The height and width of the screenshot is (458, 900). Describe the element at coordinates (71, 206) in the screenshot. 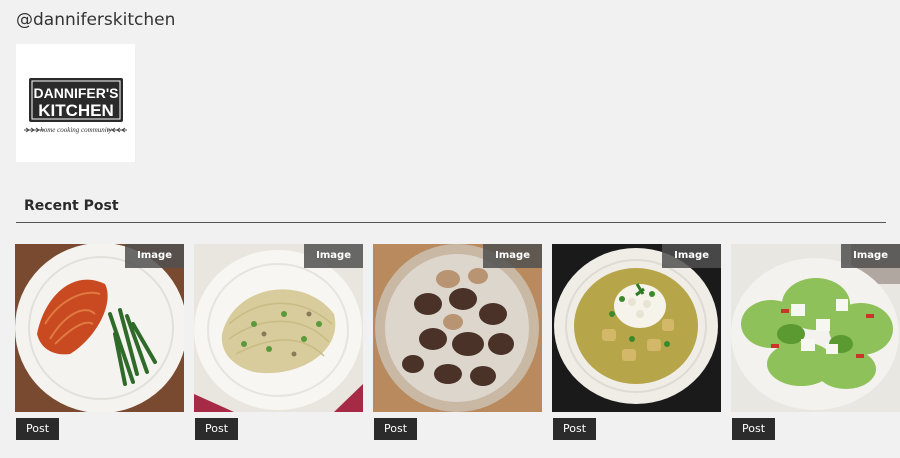

I see `section-title: Recent Post` at that location.